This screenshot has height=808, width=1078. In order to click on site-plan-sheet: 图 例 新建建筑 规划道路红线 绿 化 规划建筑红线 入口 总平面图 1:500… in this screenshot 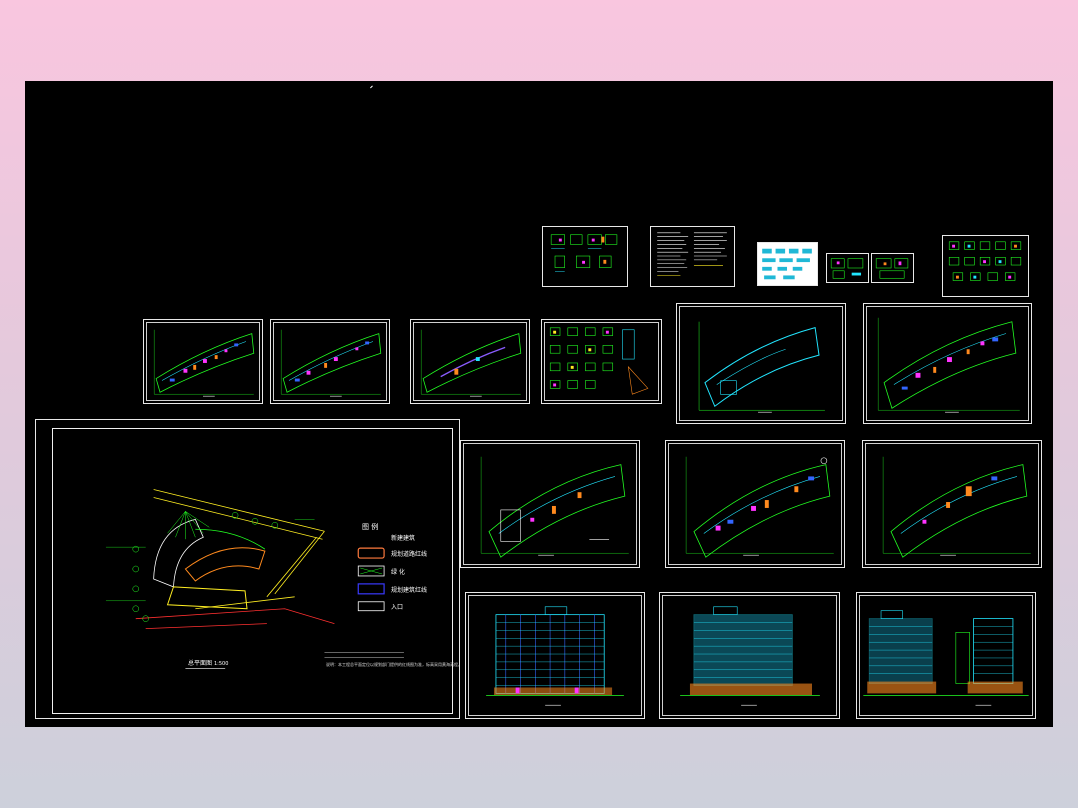, I will do `click(248, 569)`.